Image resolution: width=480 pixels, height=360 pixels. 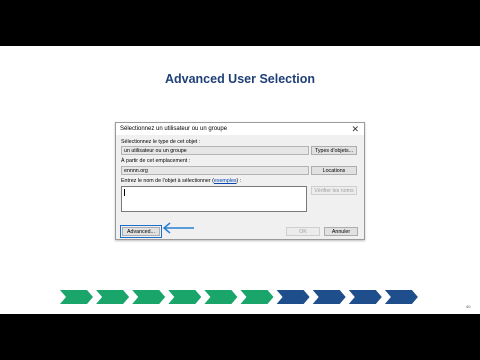 What do you see at coordinates (468, 306) in the screenshot?
I see `page-number: 40` at bounding box center [468, 306].